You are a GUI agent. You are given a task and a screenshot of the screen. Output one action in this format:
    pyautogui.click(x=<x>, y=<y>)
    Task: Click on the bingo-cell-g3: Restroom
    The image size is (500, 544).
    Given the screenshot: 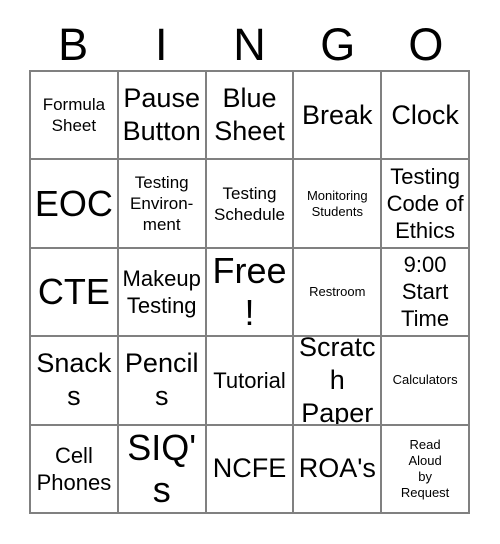 What is the action you would take?
    pyautogui.click(x=338, y=293)
    